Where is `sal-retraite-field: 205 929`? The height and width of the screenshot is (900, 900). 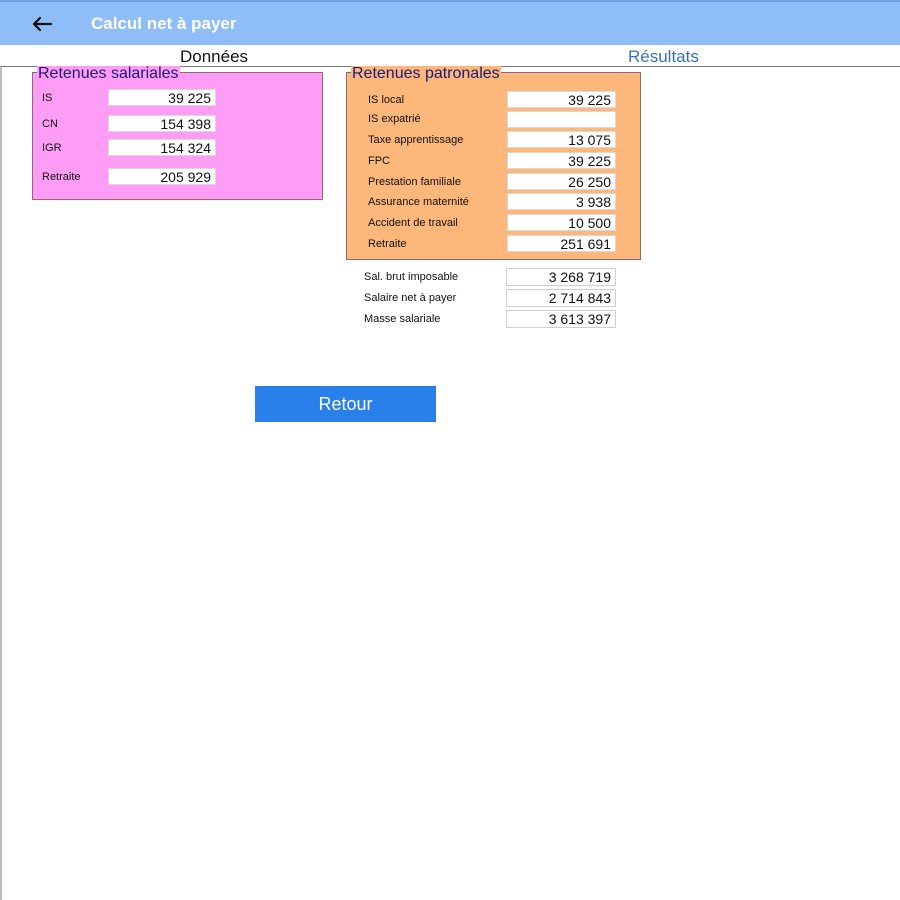 sal-retraite-field: 205 929 is located at coordinates (162, 176).